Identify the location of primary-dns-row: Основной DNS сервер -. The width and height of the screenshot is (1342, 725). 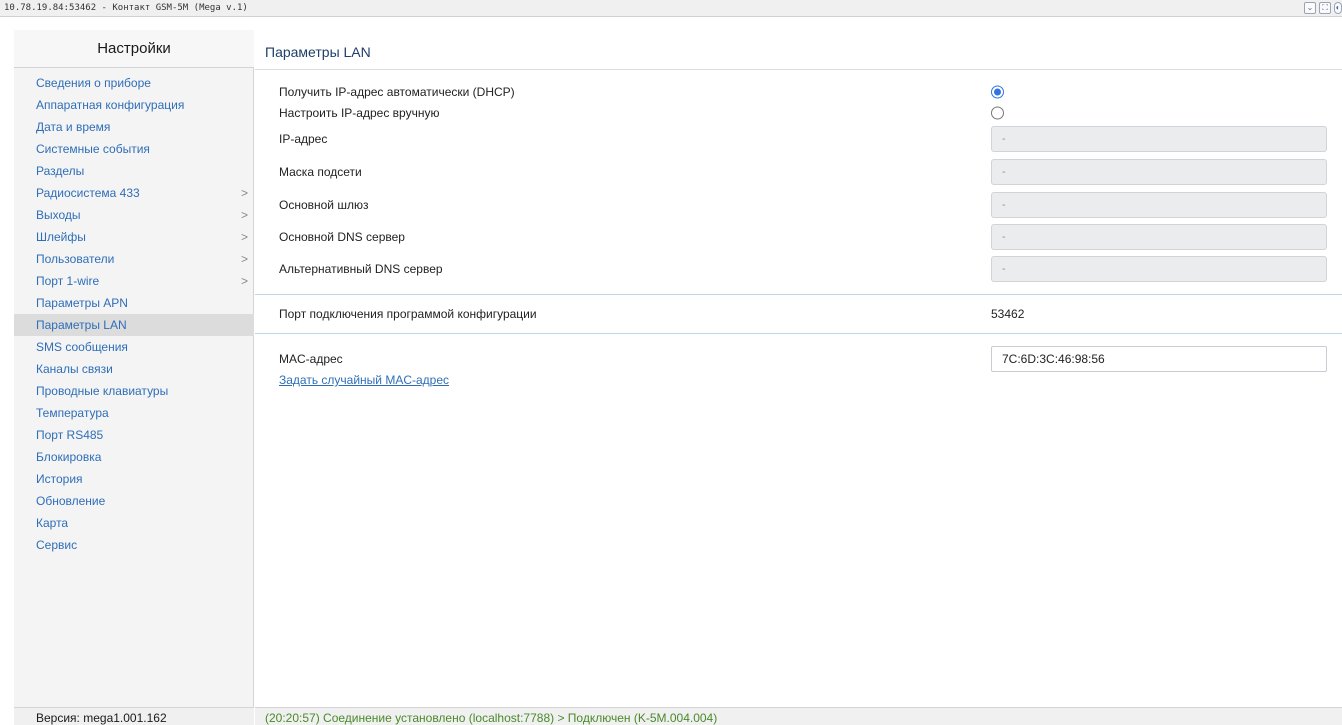
(809, 237).